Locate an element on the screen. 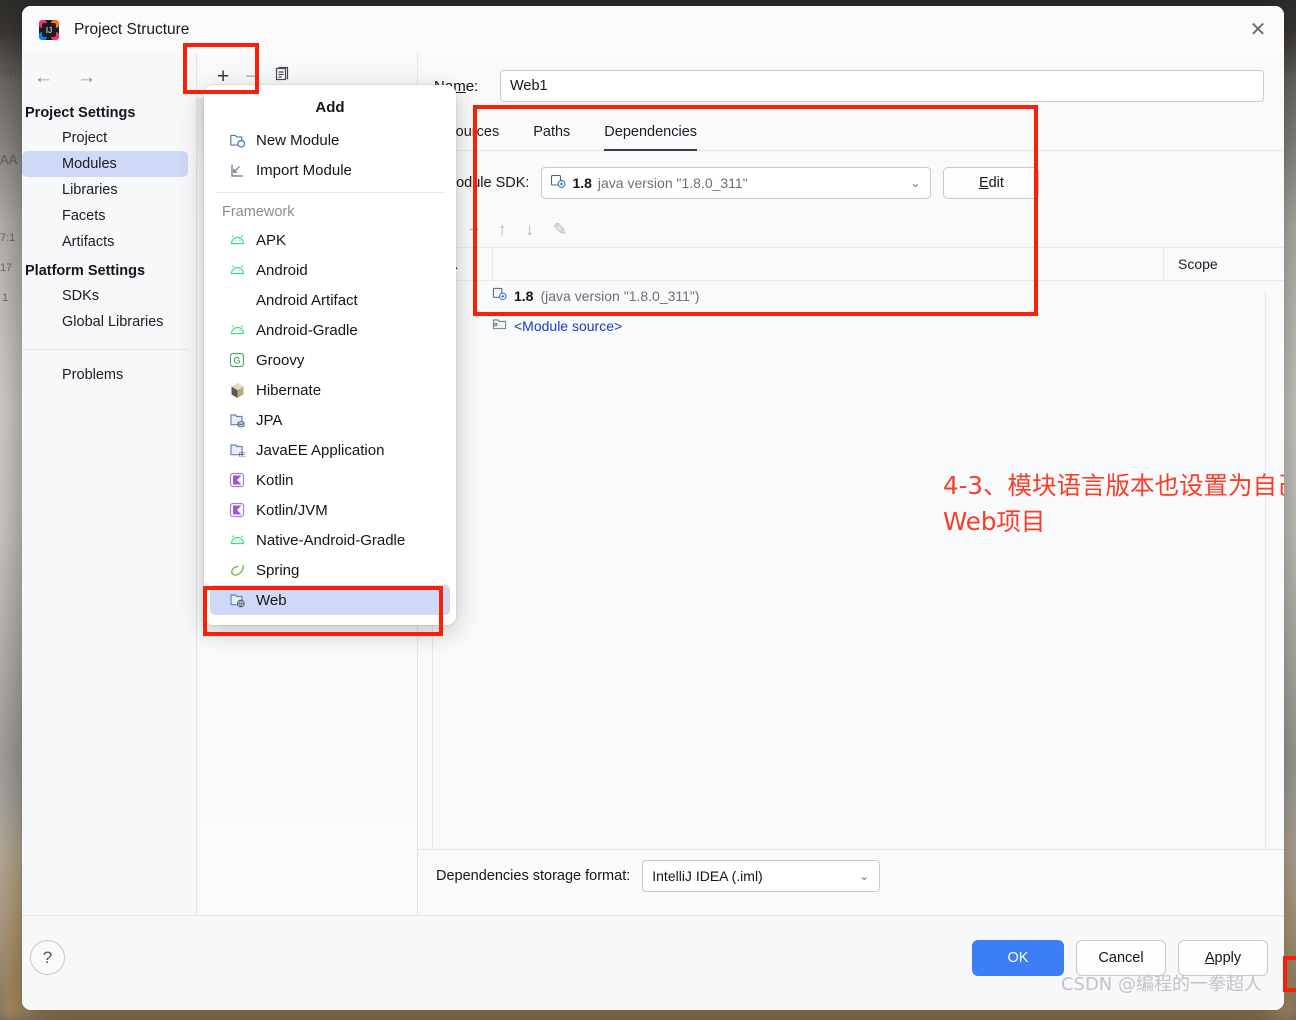  dependencies-toolbar: + − ↑ ↓ ✎ is located at coordinates (851, 229).